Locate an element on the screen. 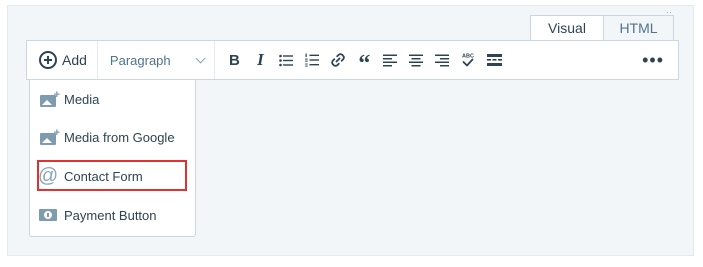 The width and height of the screenshot is (703, 267). align-center-icon is located at coordinates (416, 60).